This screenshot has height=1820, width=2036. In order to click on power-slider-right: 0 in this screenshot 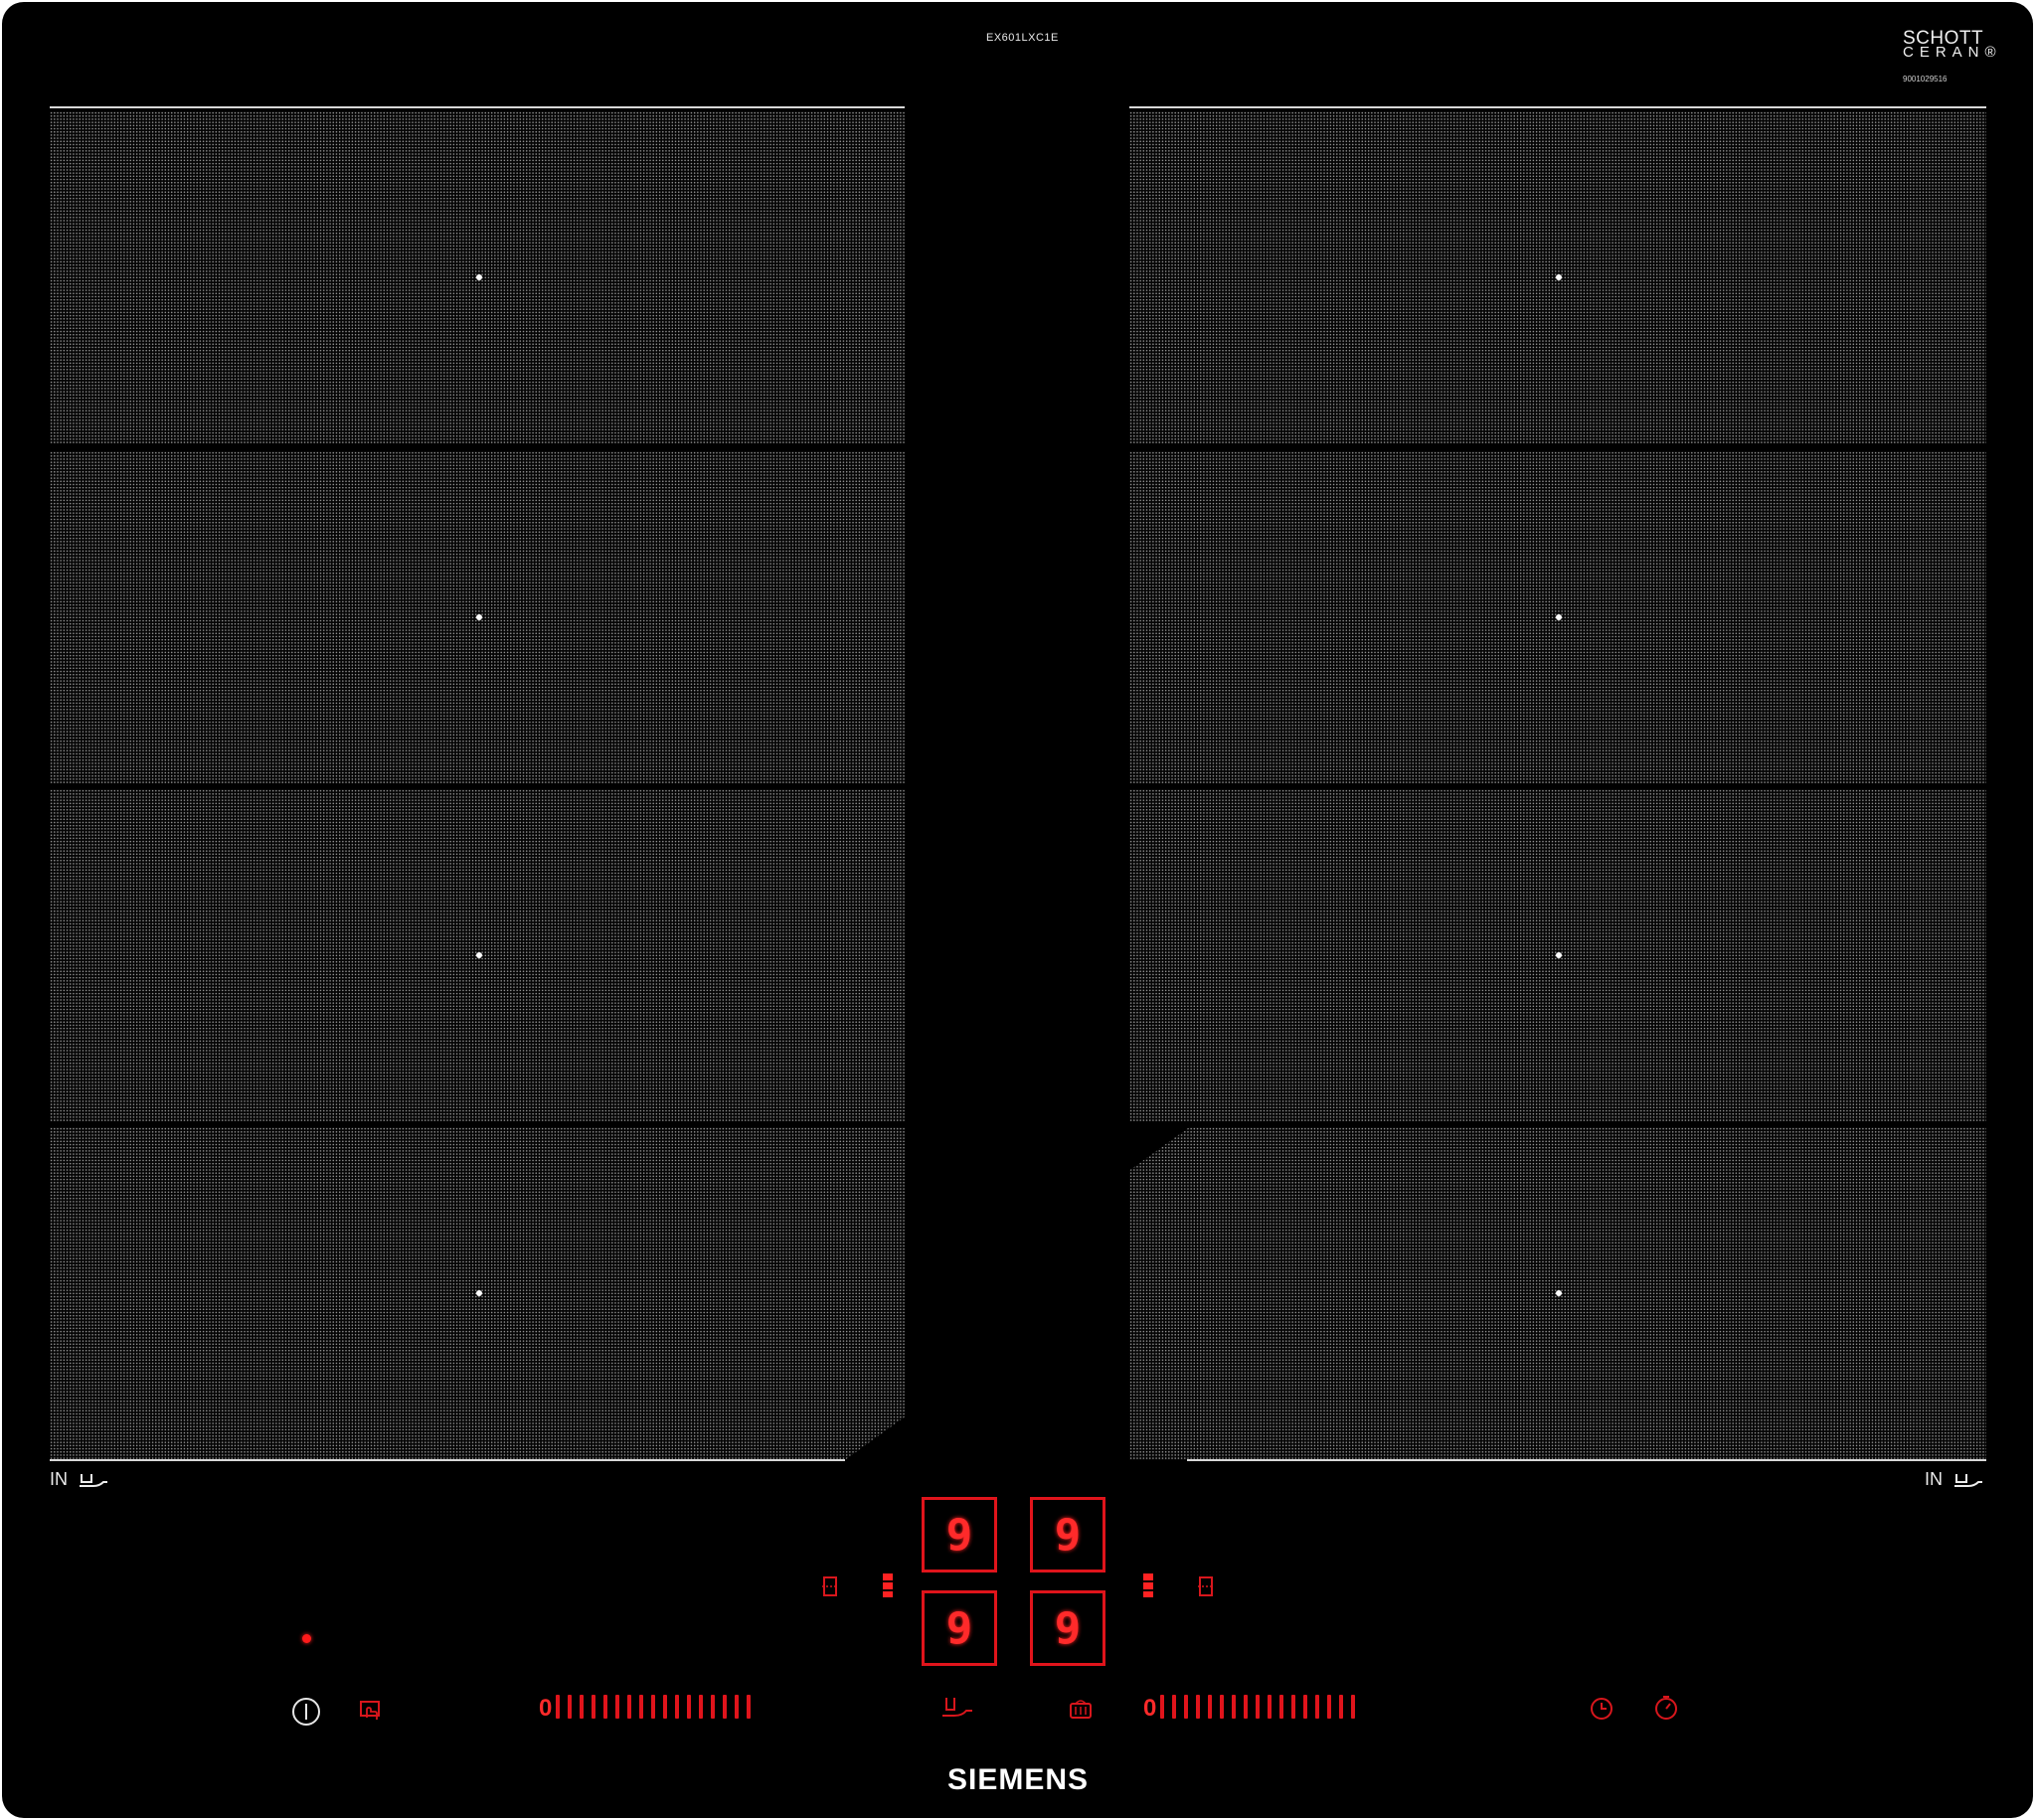, I will do `click(1253, 1709)`.